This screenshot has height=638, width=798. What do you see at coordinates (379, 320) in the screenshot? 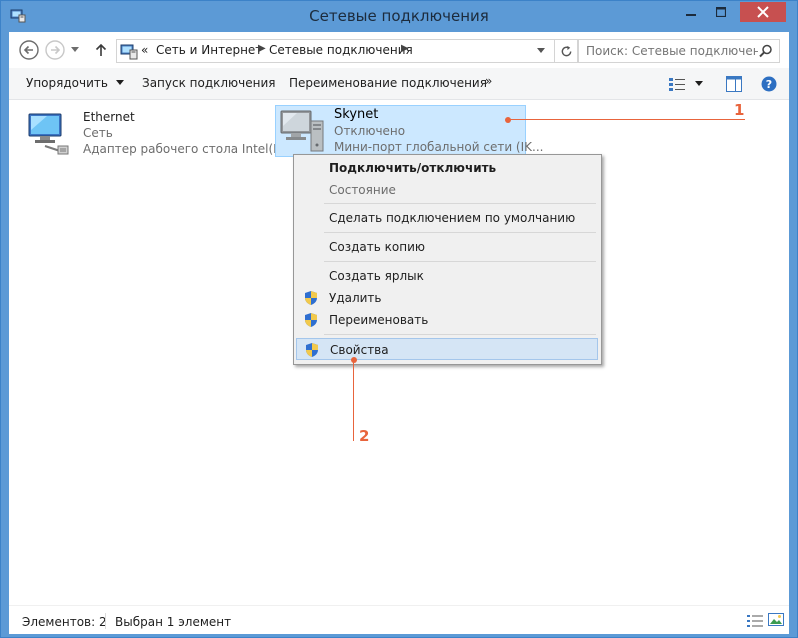
I see `menu-item-label: Переименовать` at bounding box center [379, 320].